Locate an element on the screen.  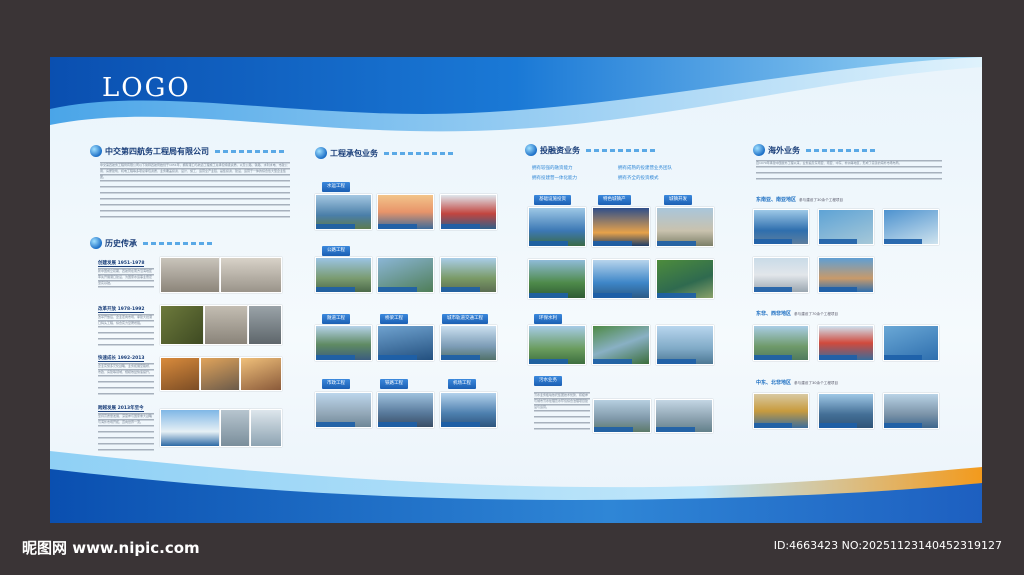
company-title: 中交第四航务工程局有限公司 is located at coordinates (187, 151).